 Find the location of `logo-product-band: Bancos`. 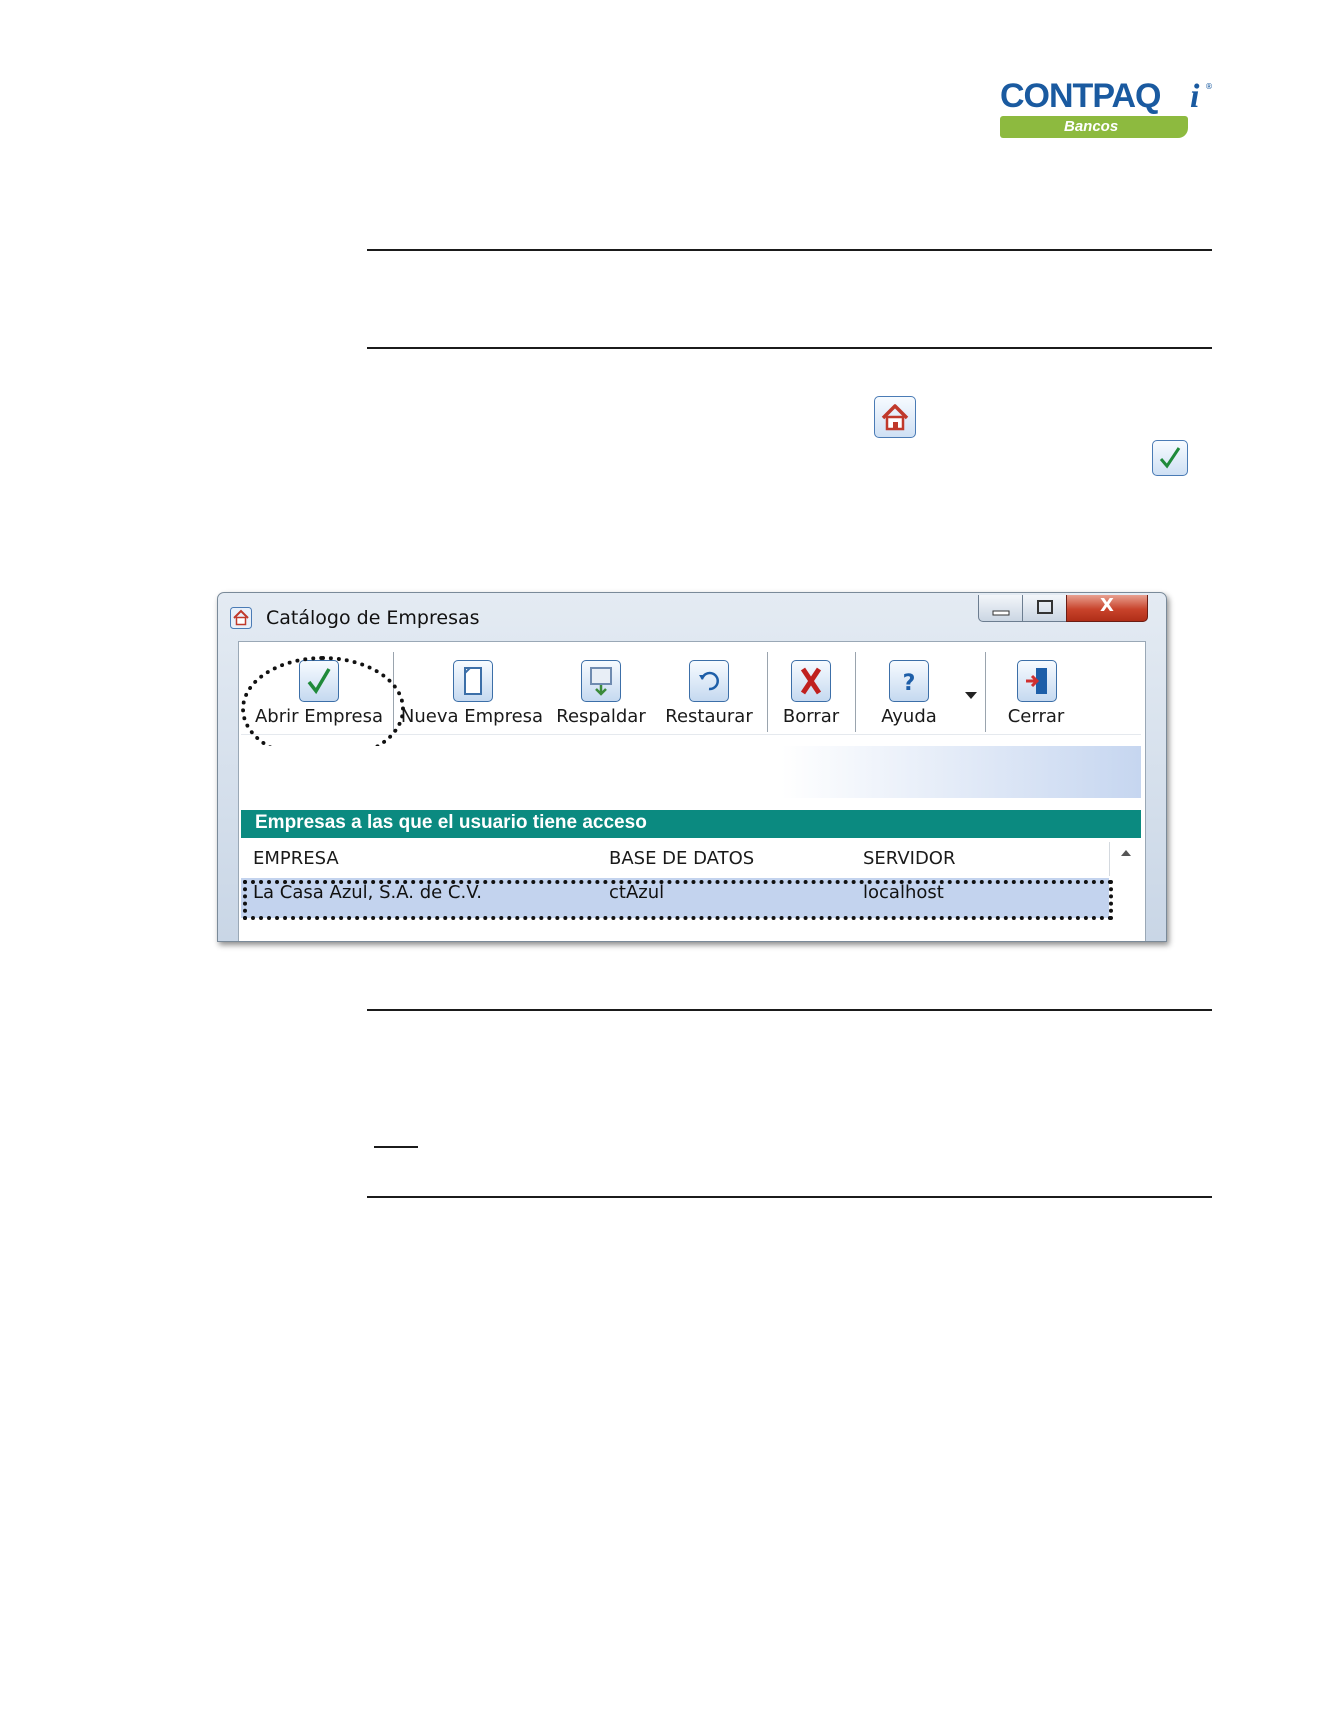

logo-product-band: Bancos is located at coordinates (1094, 127).